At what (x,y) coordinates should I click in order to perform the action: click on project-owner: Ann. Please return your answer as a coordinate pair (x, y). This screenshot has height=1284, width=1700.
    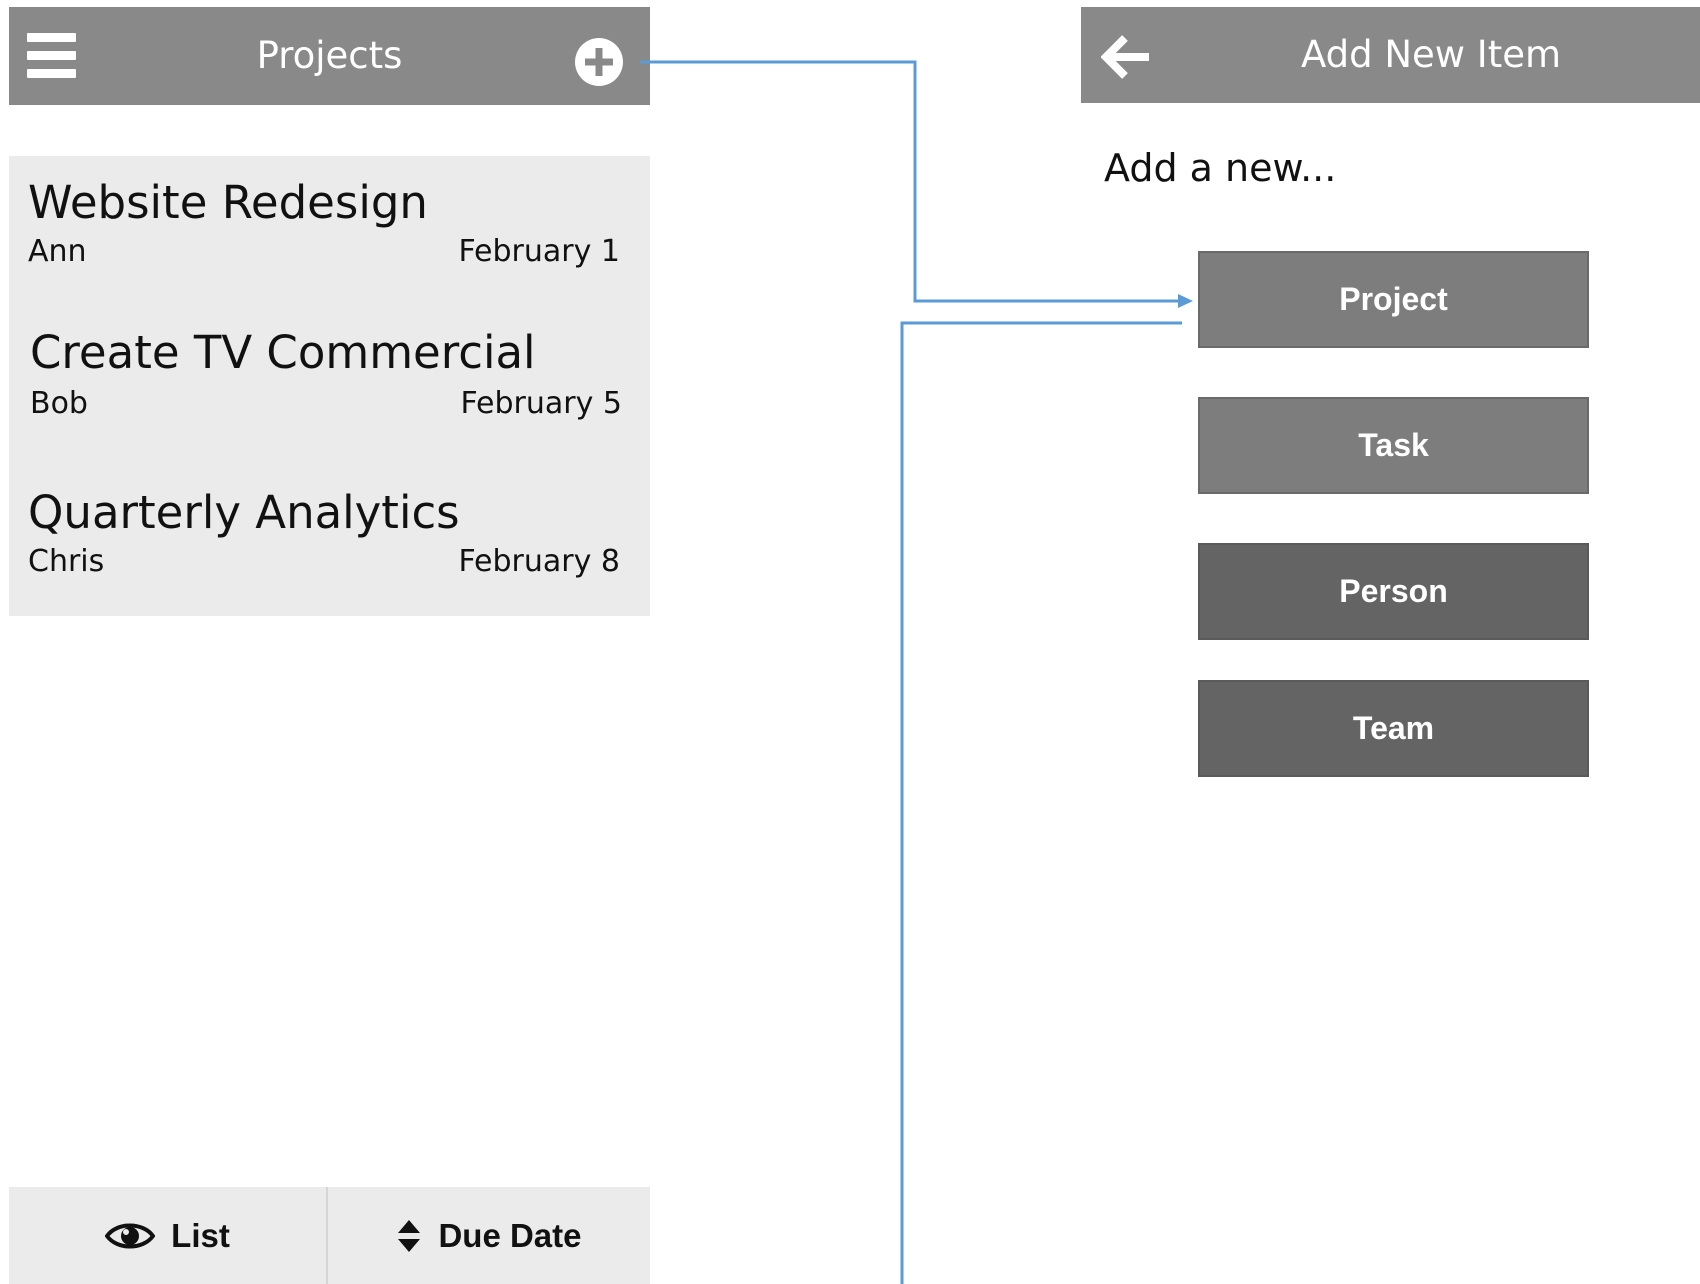
    Looking at the image, I should click on (57, 251).